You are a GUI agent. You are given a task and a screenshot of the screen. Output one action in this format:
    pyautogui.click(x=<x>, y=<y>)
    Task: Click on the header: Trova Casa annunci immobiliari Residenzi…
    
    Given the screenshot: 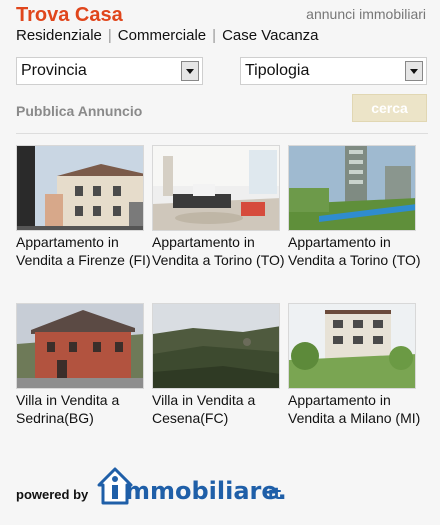 What is the action you would take?
    pyautogui.click(x=222, y=24)
    